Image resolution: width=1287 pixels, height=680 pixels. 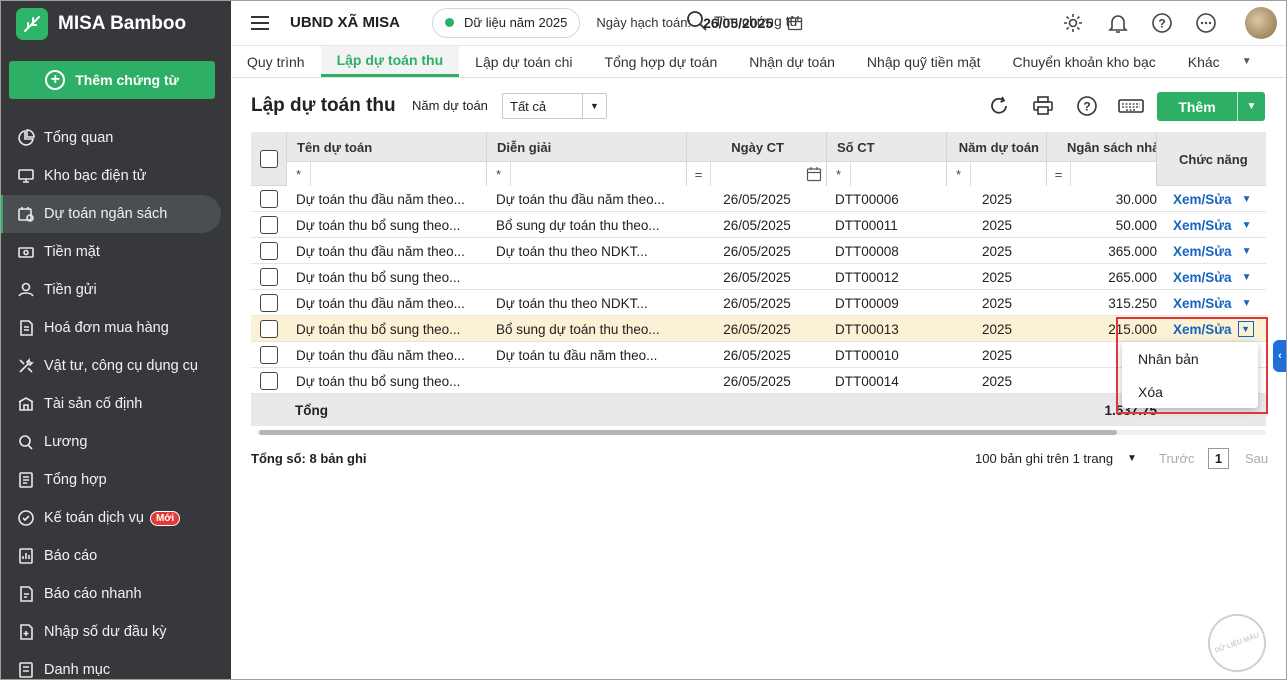 What do you see at coordinates (1043, 106) in the screenshot?
I see `print-icon` at bounding box center [1043, 106].